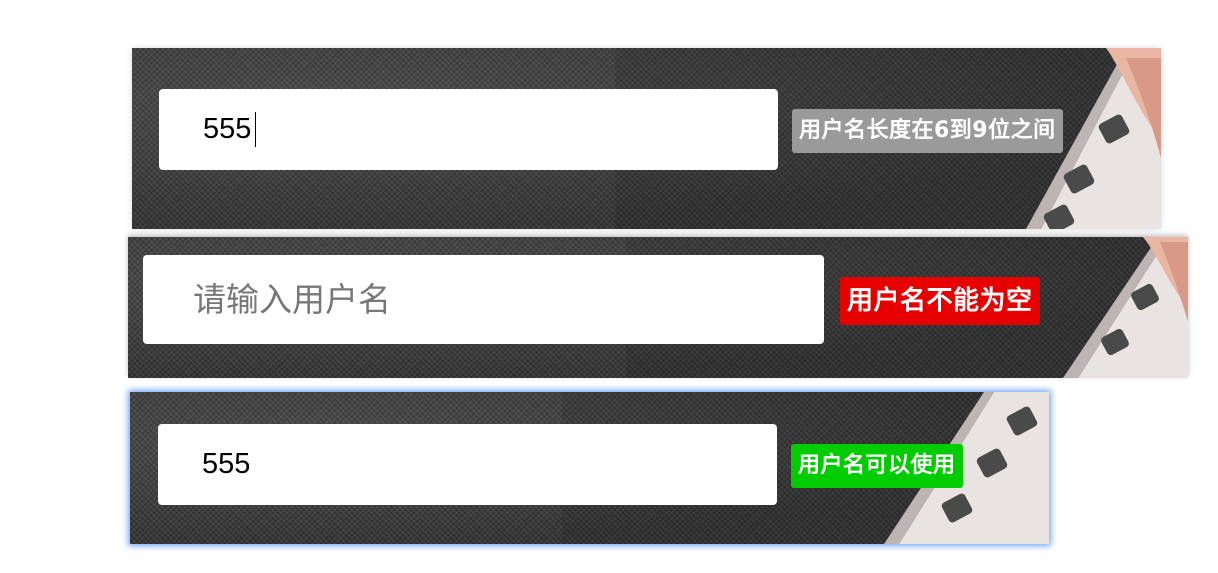 The image size is (1218, 573). I want to click on validation-message-success: 用户名可以使用, so click(877, 466).